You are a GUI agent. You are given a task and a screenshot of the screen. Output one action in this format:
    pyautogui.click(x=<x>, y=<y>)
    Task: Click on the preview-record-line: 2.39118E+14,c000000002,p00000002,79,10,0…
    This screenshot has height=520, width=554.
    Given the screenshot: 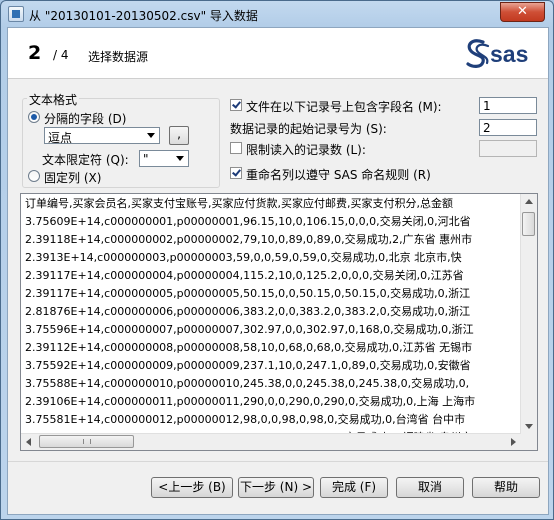 What is the action you would take?
    pyautogui.click(x=249, y=239)
    